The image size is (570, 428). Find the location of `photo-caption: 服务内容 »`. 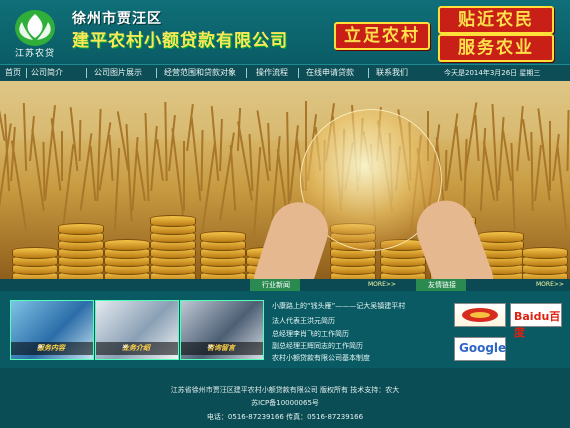

photo-caption: 服务内容 » is located at coordinates (52, 348).